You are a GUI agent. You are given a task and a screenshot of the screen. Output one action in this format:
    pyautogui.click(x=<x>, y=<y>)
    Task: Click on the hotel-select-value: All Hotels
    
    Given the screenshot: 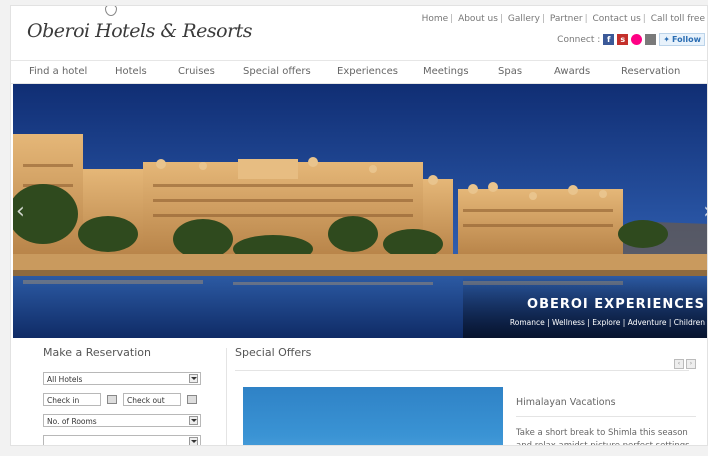 What is the action you would take?
    pyautogui.click(x=65, y=379)
    